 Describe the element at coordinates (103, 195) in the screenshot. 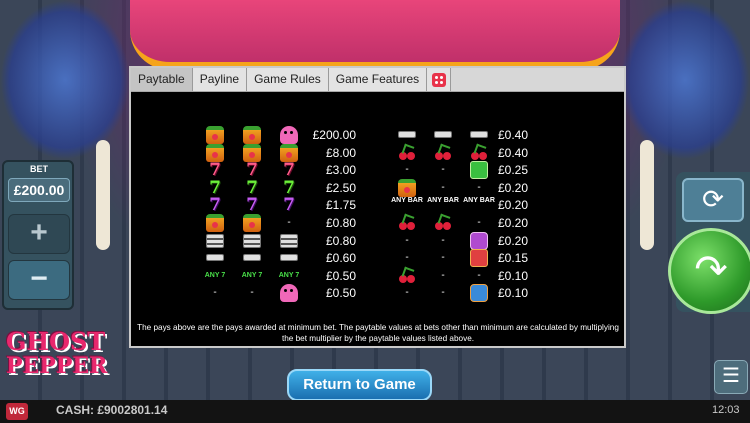

I see `bone-decoration-left` at that location.